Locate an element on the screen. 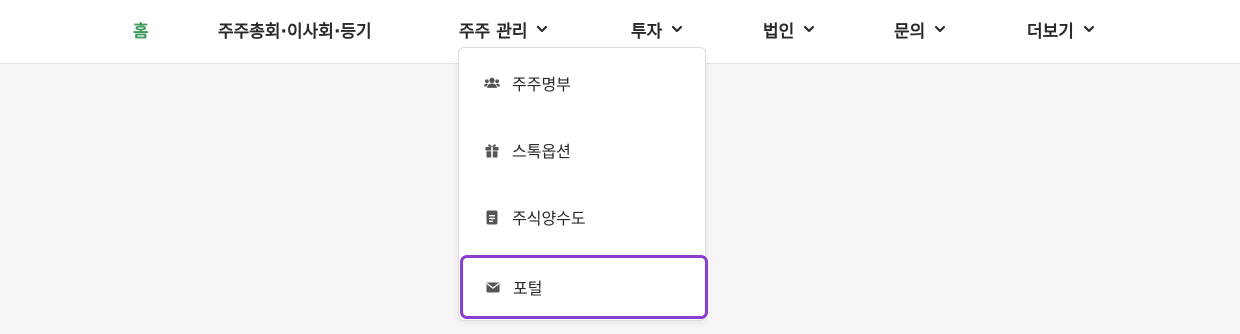 Image resolution: width=1240 pixels, height=334 pixels. nav-inquiry-label: 문의 is located at coordinates (910, 31).